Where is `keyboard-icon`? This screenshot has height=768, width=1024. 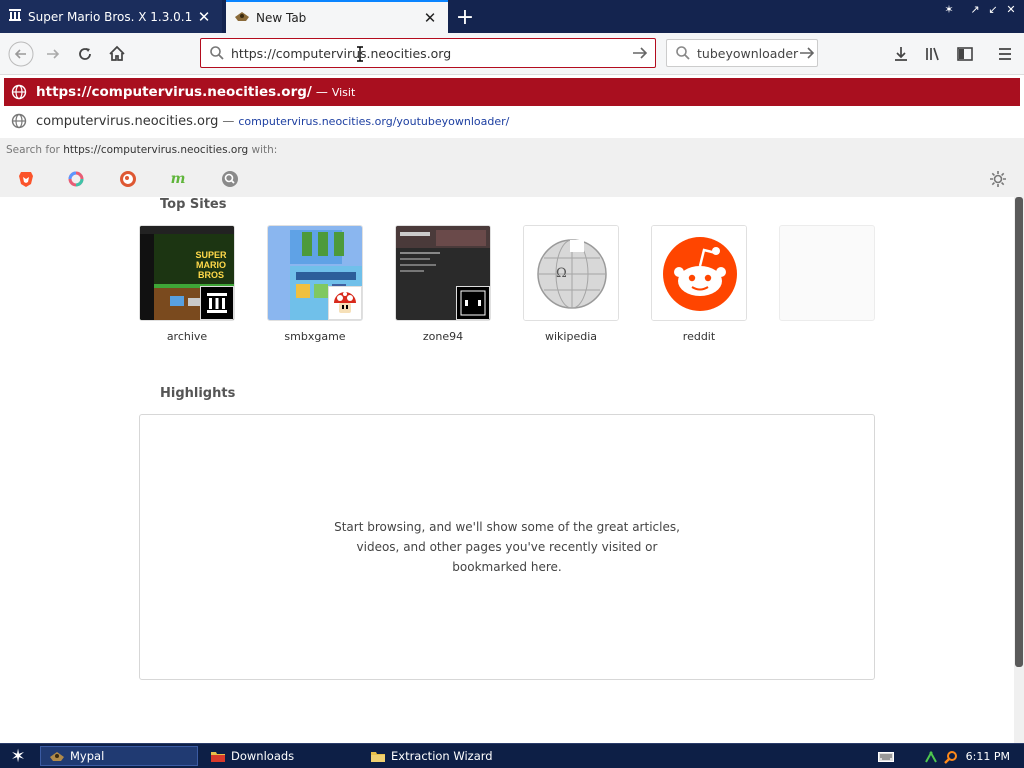 keyboard-icon is located at coordinates (885, 756).